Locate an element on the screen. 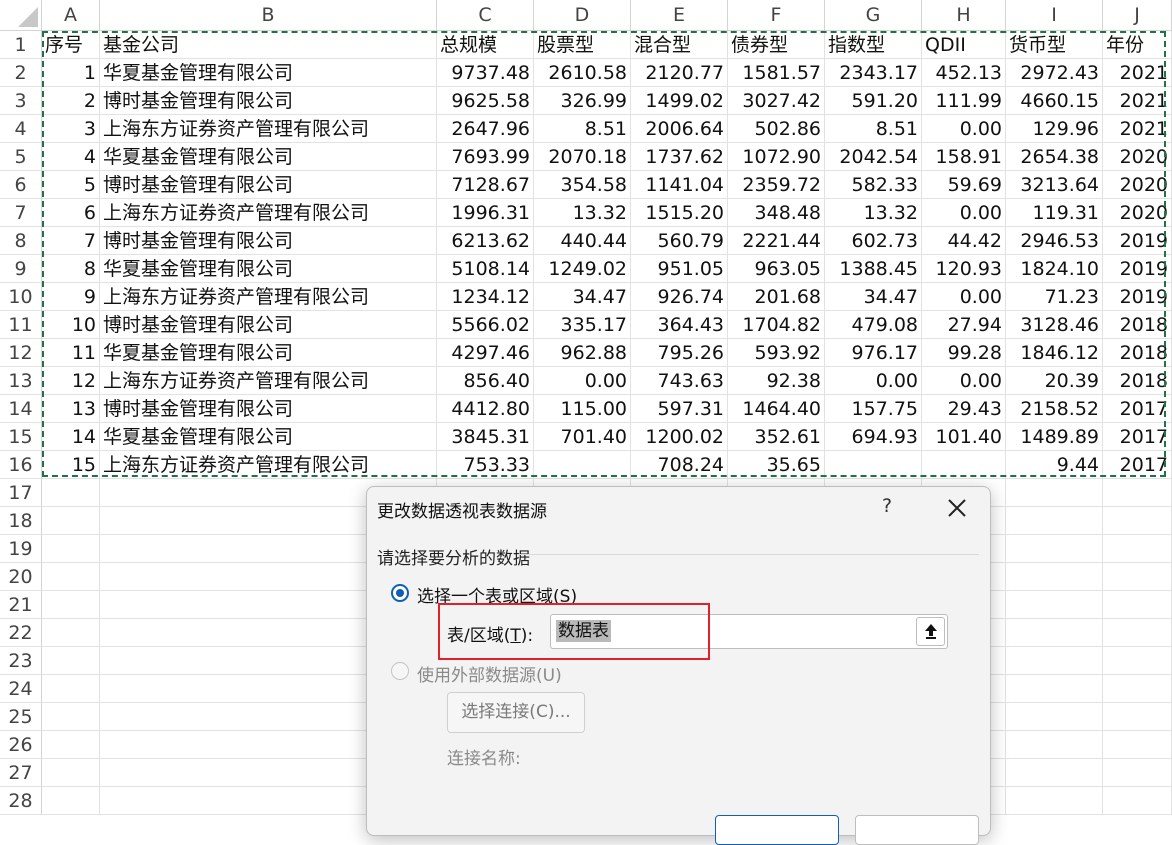 This screenshot has width=1172, height=845. data-cell: 2070.18 is located at coordinates (582, 157).